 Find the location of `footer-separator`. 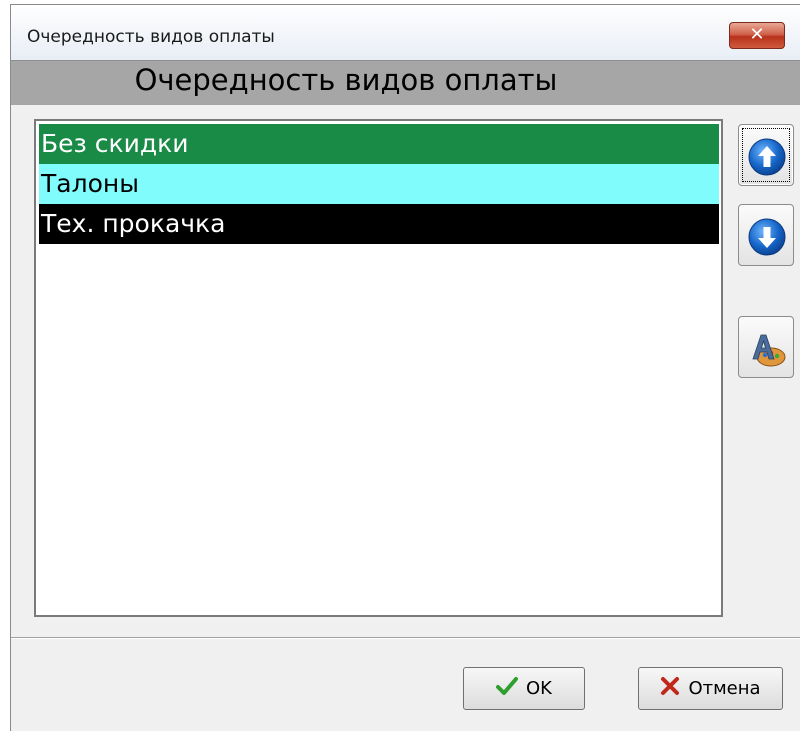

footer-separator is located at coordinates (405, 638).